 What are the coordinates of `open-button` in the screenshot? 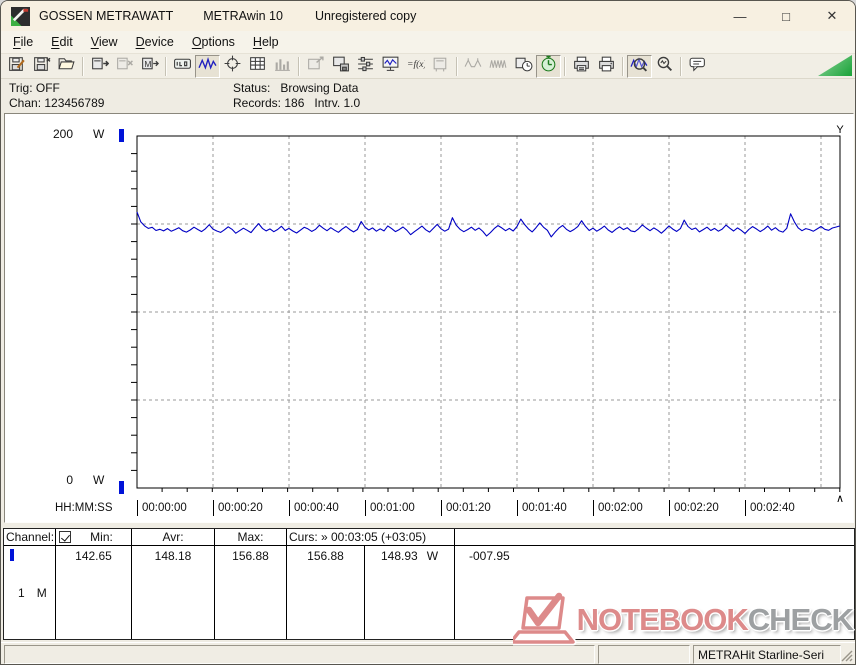 It's located at (66, 66).